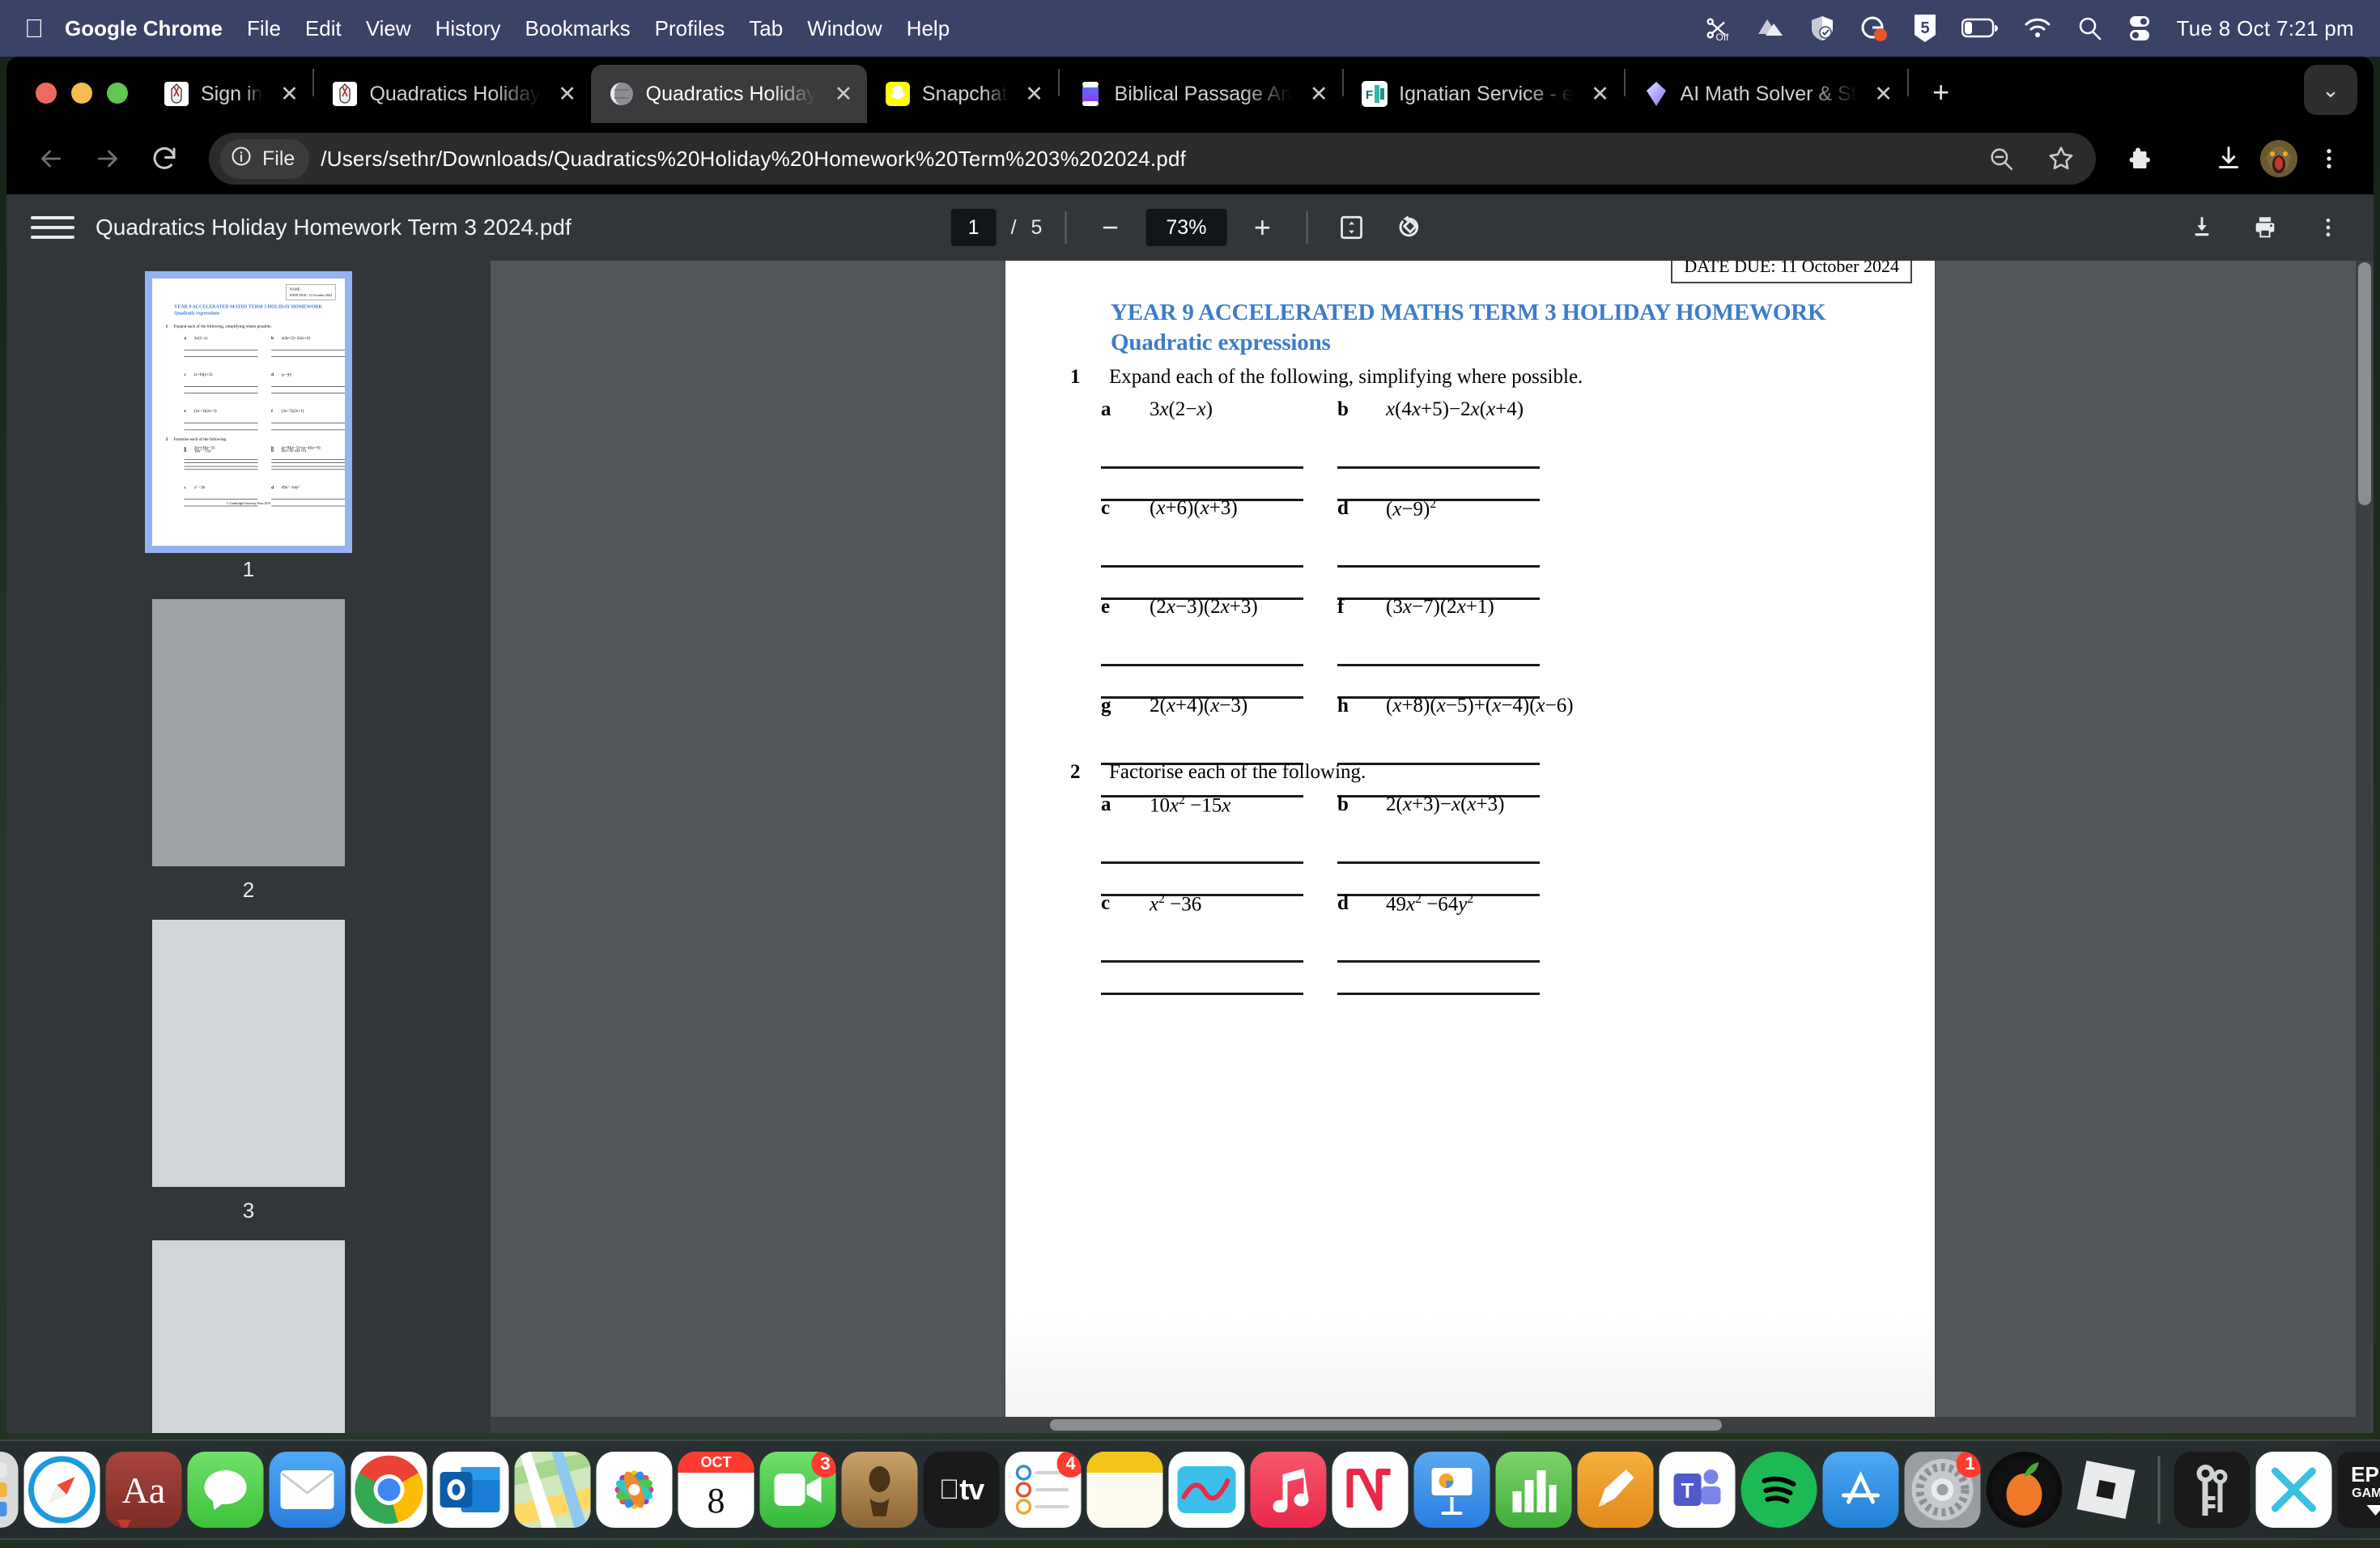 The width and height of the screenshot is (2380, 1548). Describe the element at coordinates (962, 94) in the screenshot. I see `tab-snapchat: Snapchat ✕` at that location.